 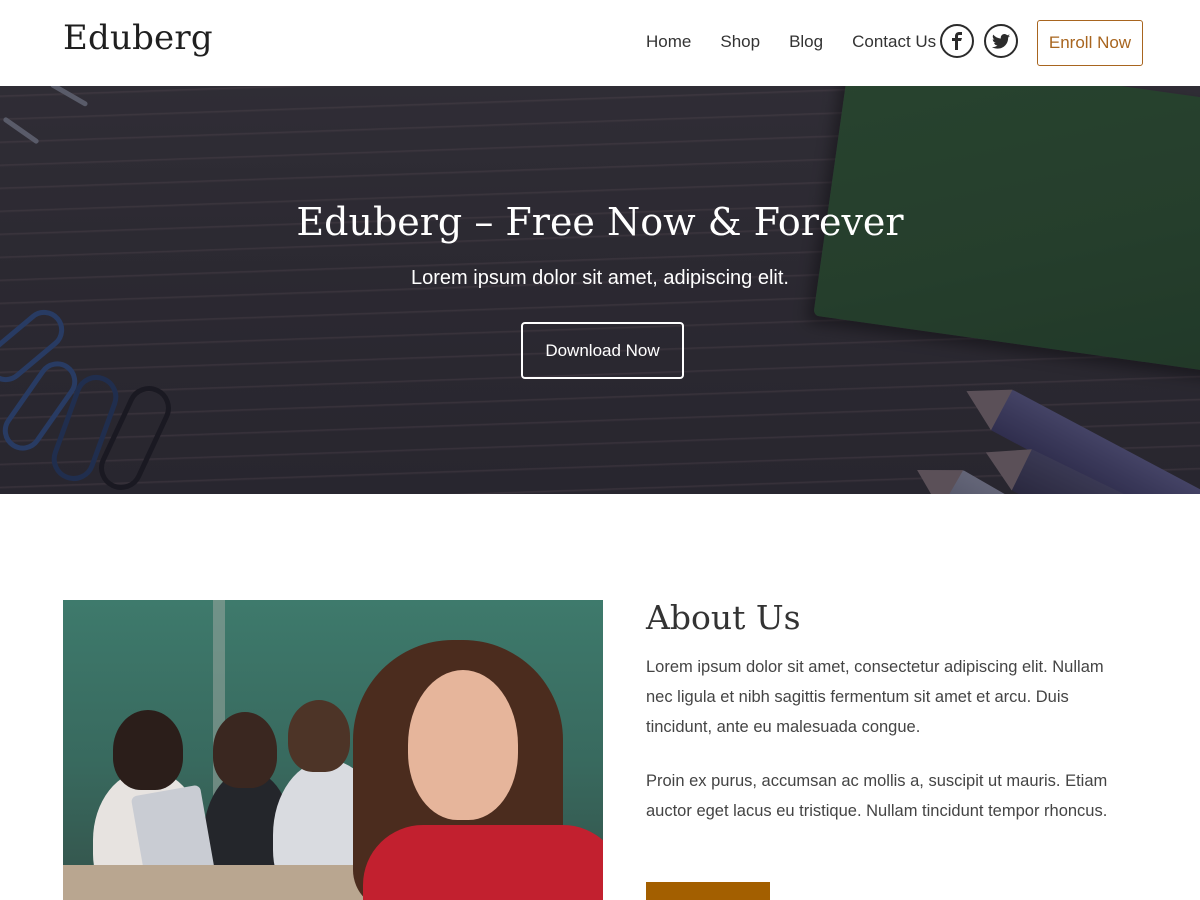 I want to click on facebook-glyph, so click(x=957, y=41).